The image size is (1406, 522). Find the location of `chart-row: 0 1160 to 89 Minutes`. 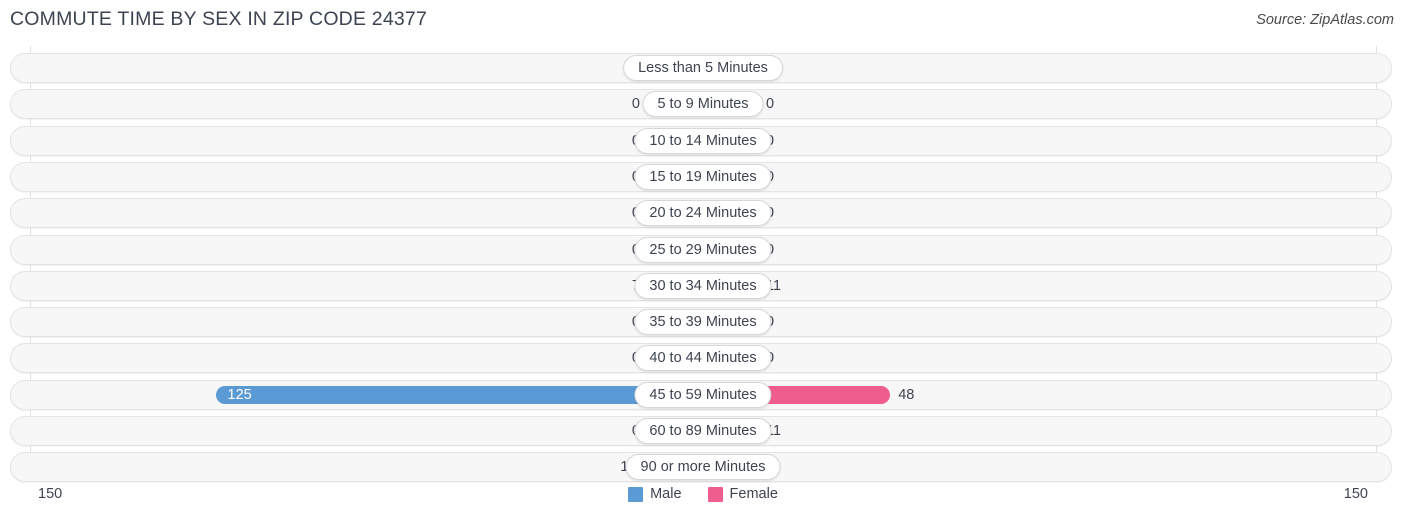

chart-row: 0 1160 to 89 Minutes is located at coordinates (703, 431).